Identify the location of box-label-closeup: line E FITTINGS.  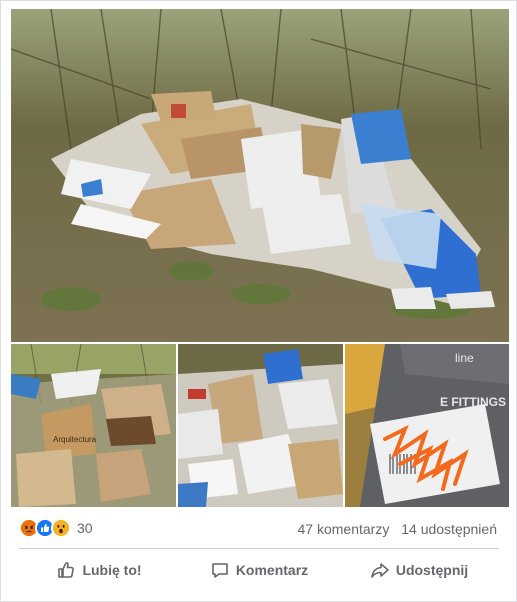
(427, 425).